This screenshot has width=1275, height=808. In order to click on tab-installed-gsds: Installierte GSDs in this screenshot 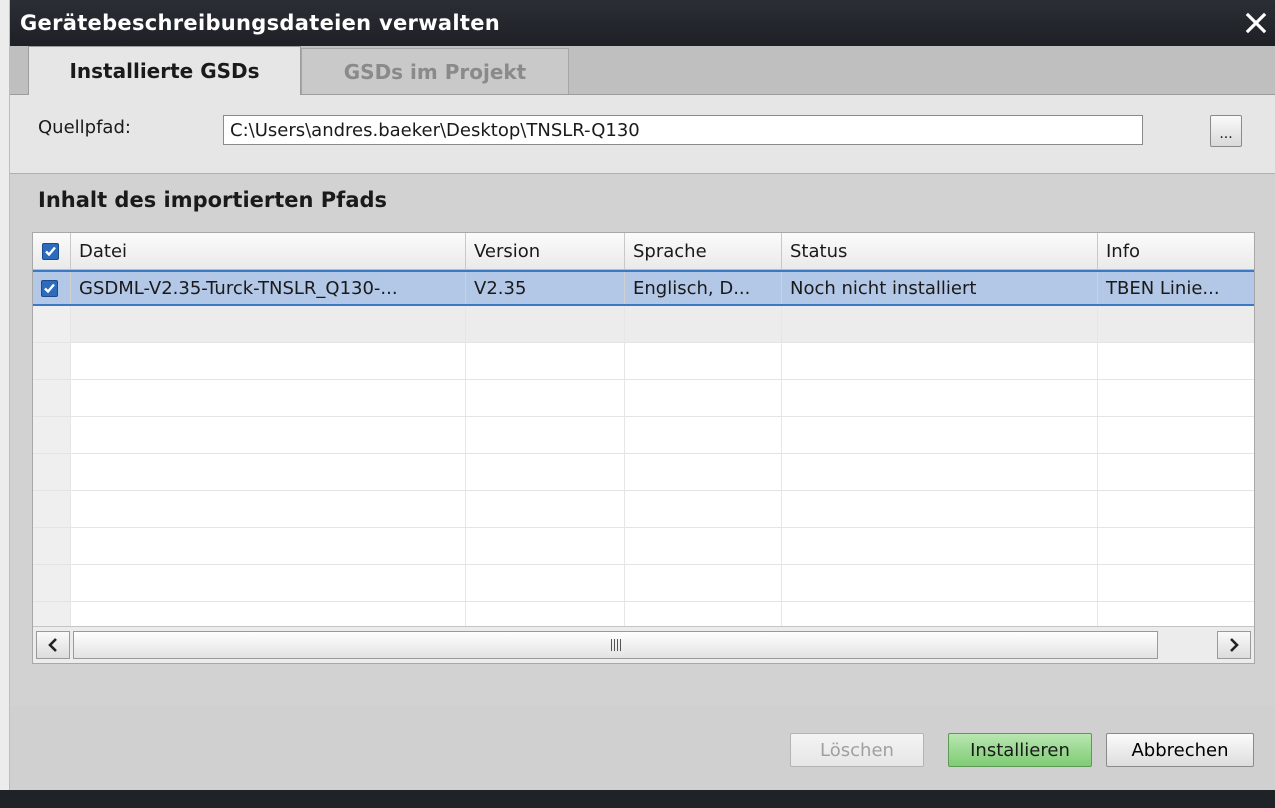, I will do `click(164, 70)`.